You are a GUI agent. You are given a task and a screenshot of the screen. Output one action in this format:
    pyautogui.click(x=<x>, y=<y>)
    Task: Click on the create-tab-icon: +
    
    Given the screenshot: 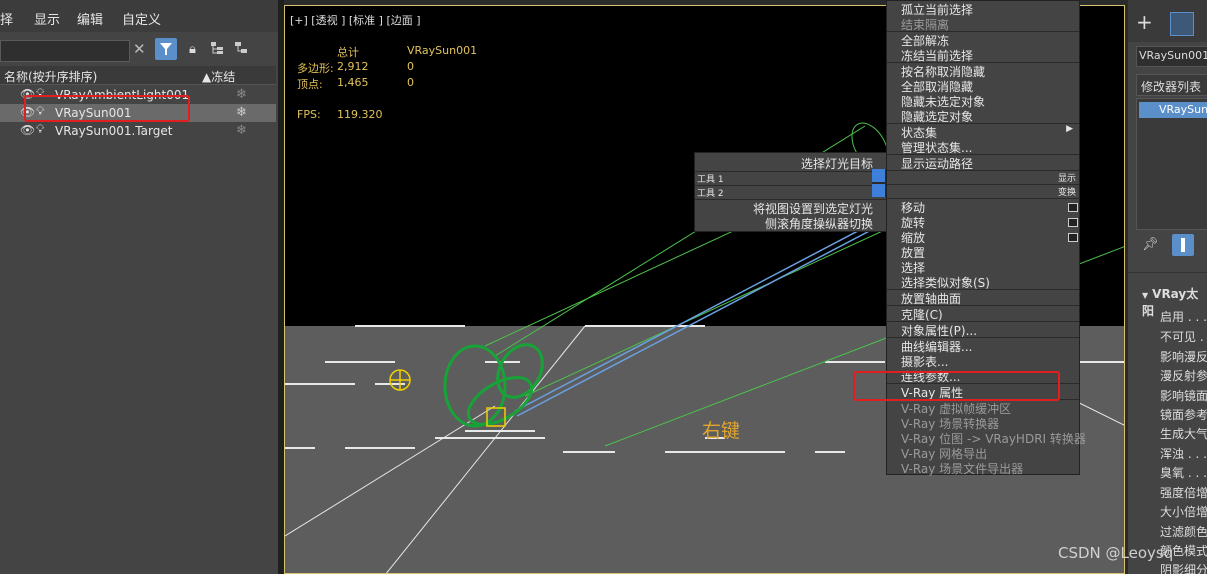 What is the action you would take?
    pyautogui.click(x=1144, y=22)
    